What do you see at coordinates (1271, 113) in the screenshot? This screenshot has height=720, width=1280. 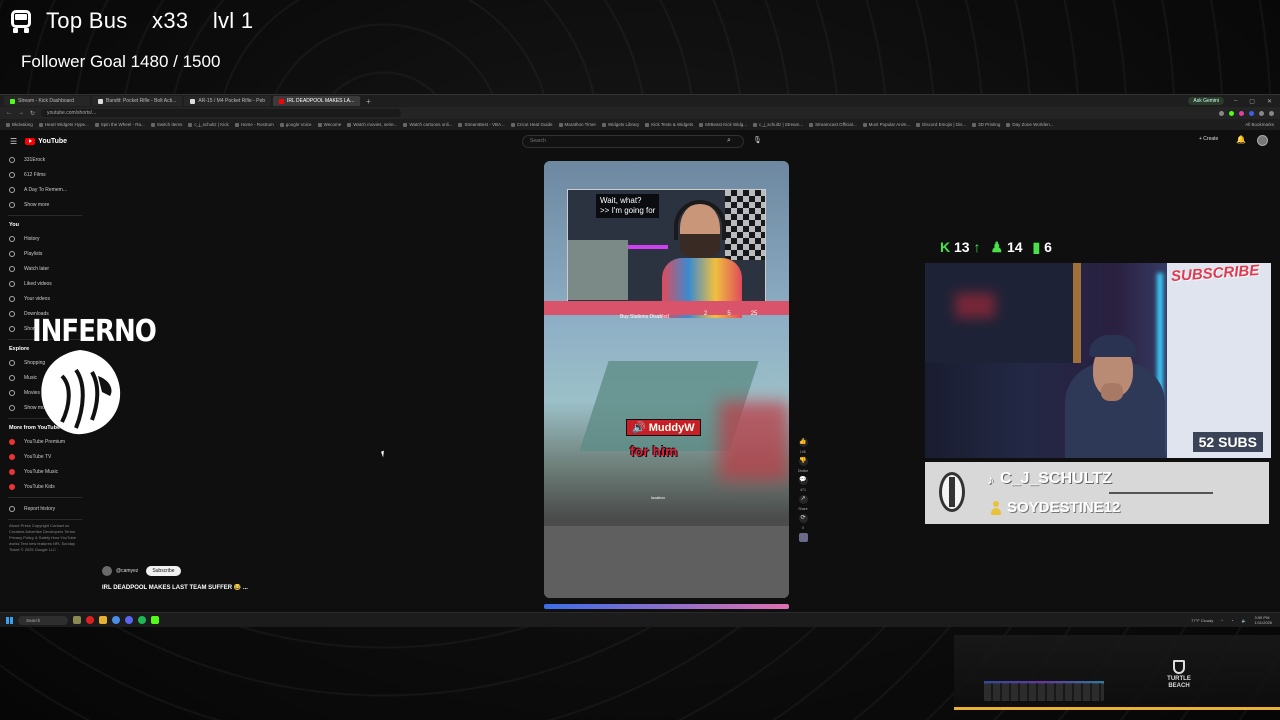 I see `menu-icon` at bounding box center [1271, 113].